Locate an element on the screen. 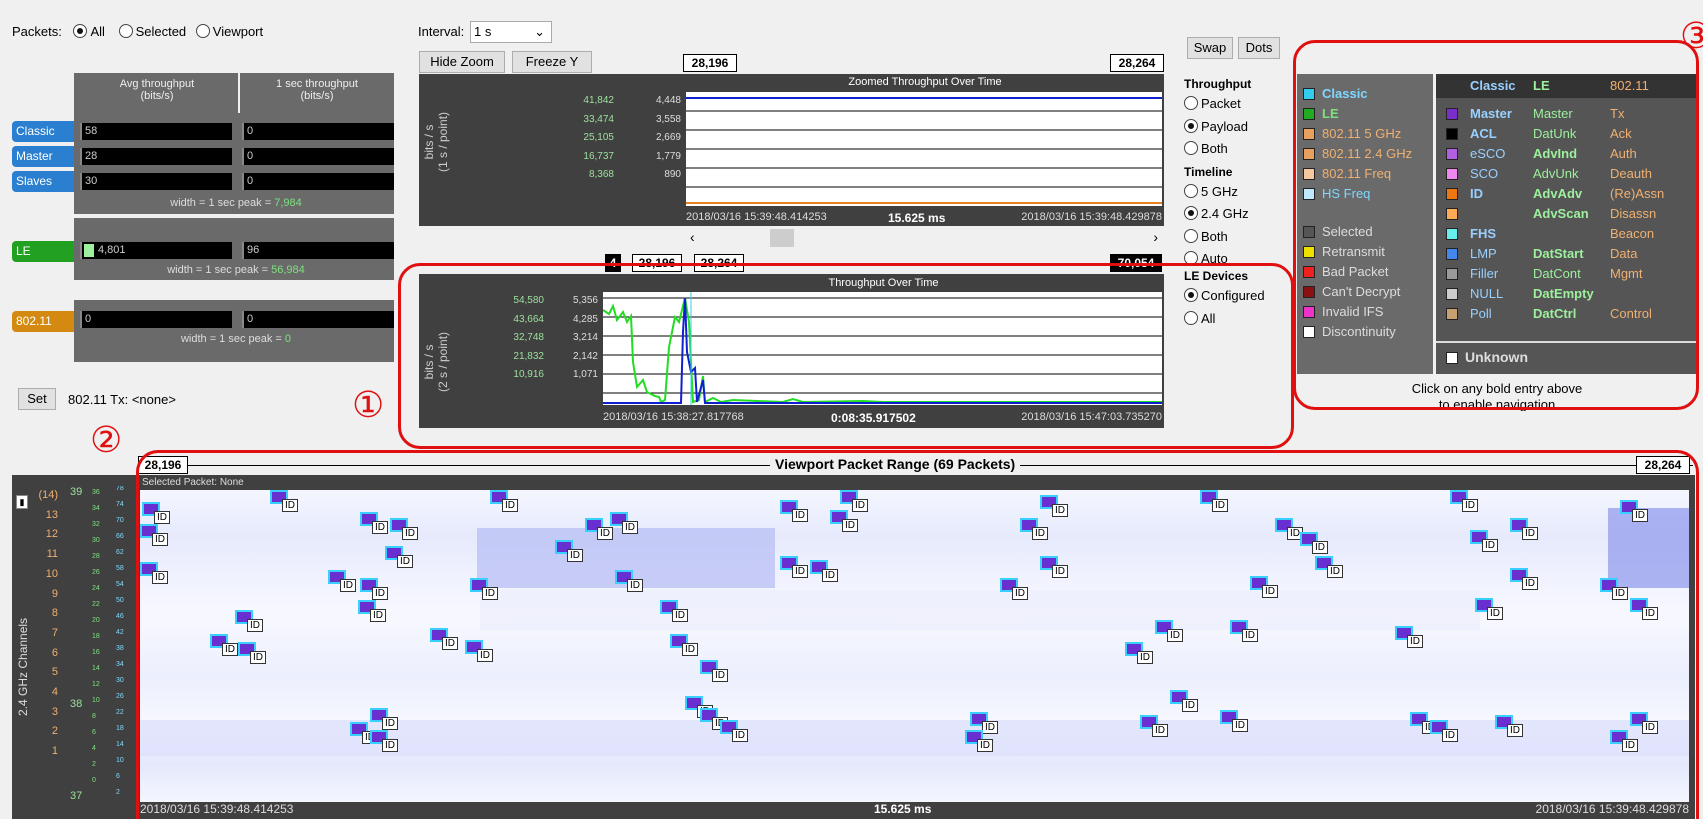  radio-selected: Selected is located at coordinates (152, 31).